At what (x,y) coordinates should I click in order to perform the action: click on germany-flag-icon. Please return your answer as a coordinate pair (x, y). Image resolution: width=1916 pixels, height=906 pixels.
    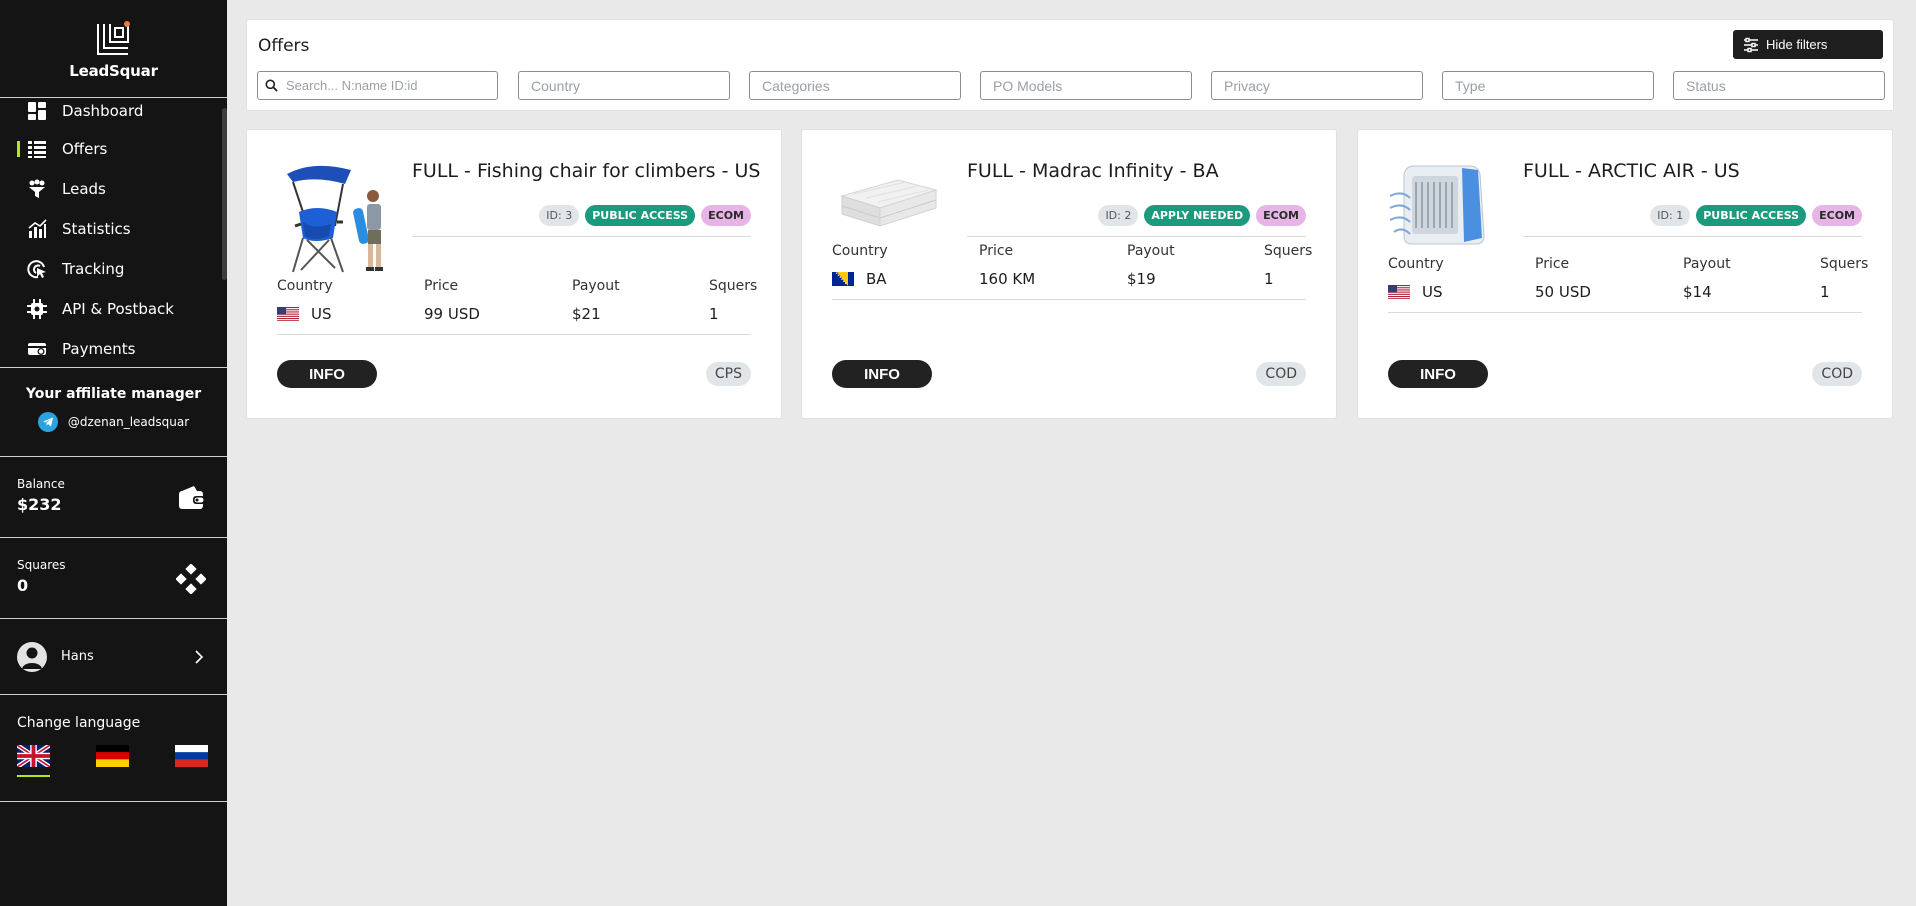
    Looking at the image, I should click on (112, 756).